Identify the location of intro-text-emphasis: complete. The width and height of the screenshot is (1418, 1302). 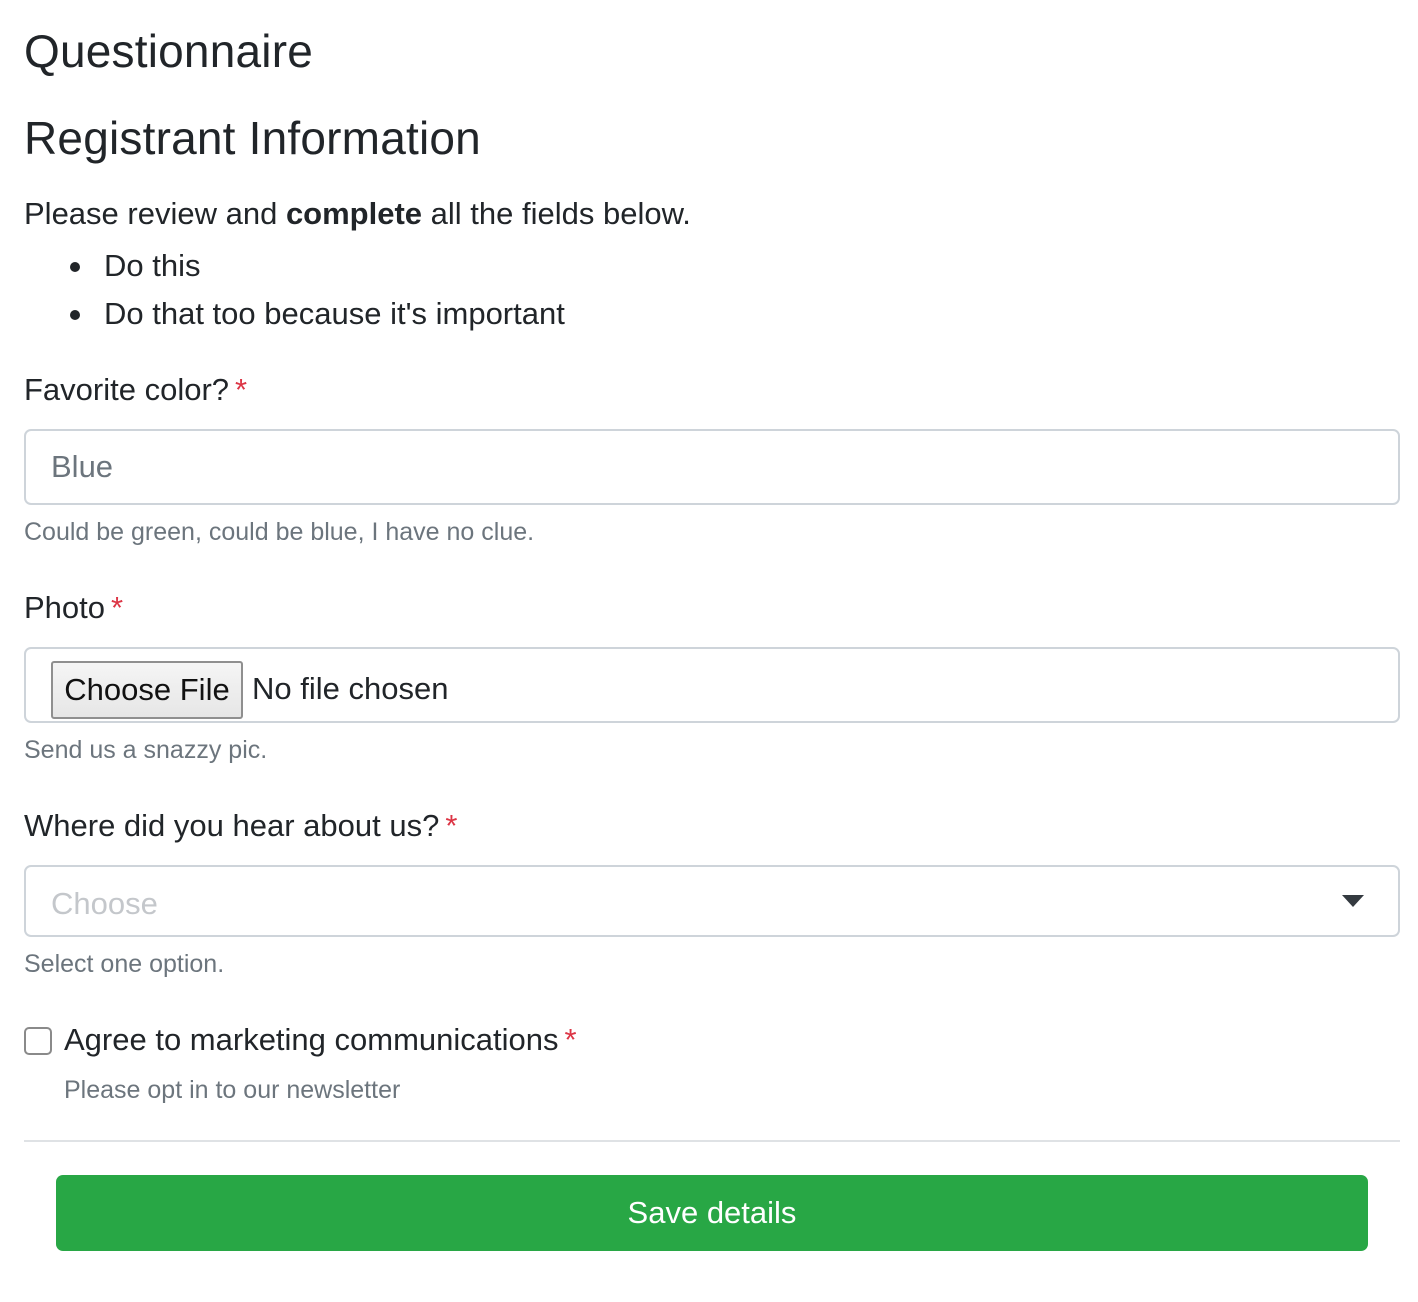
(354, 213).